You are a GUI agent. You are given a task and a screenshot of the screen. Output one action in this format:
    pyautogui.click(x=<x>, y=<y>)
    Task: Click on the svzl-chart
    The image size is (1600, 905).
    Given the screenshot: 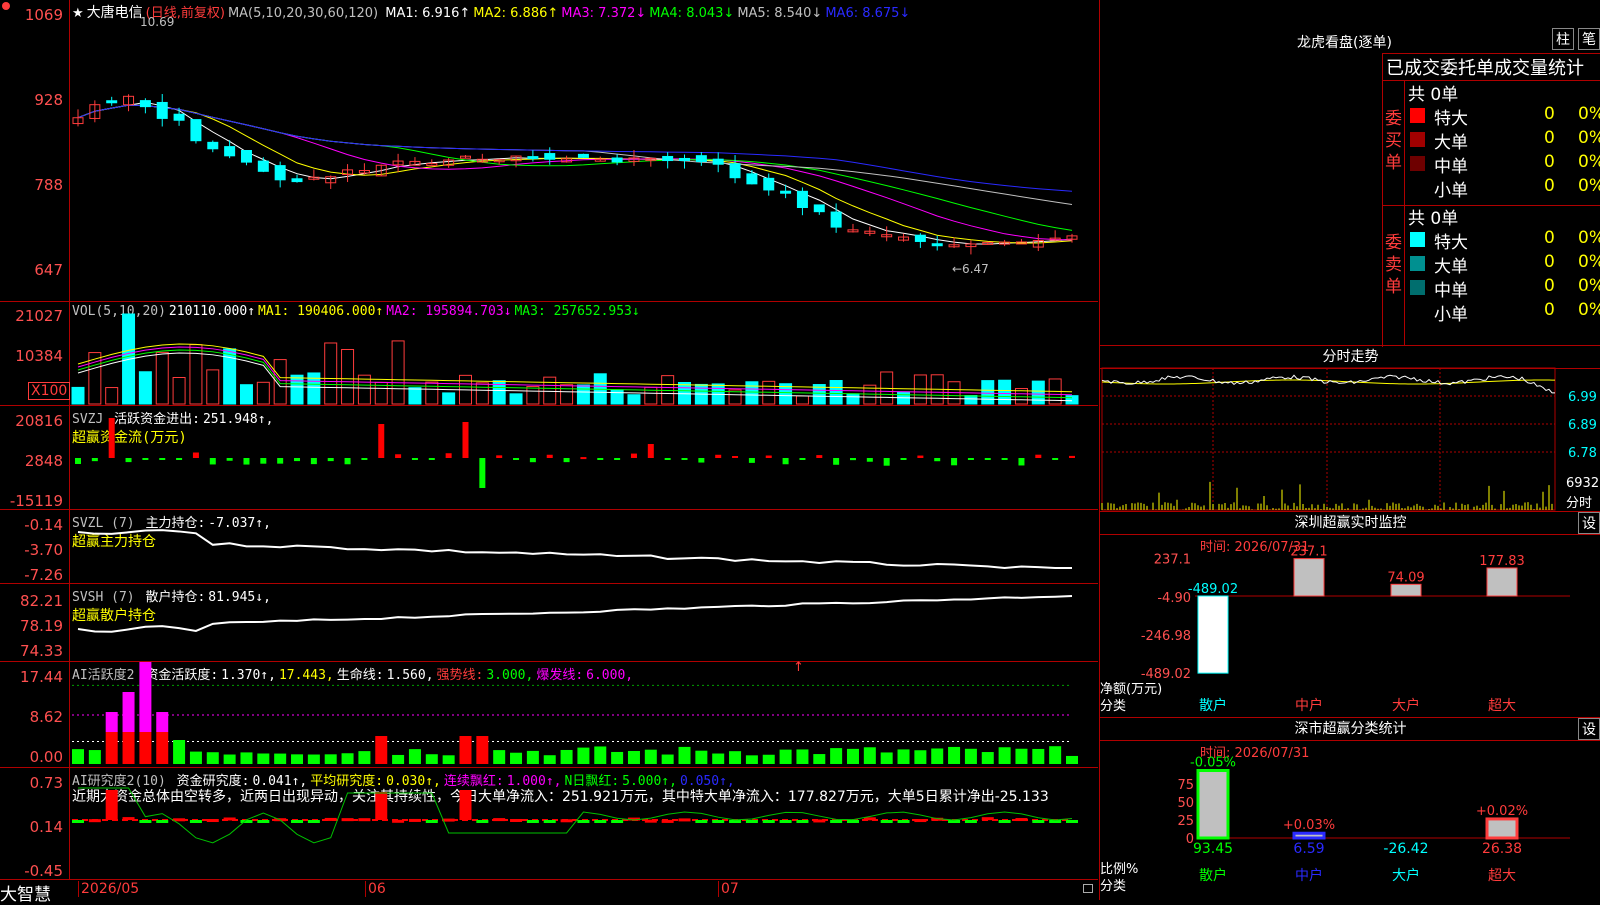 What is the action you would take?
    pyautogui.click(x=549, y=547)
    